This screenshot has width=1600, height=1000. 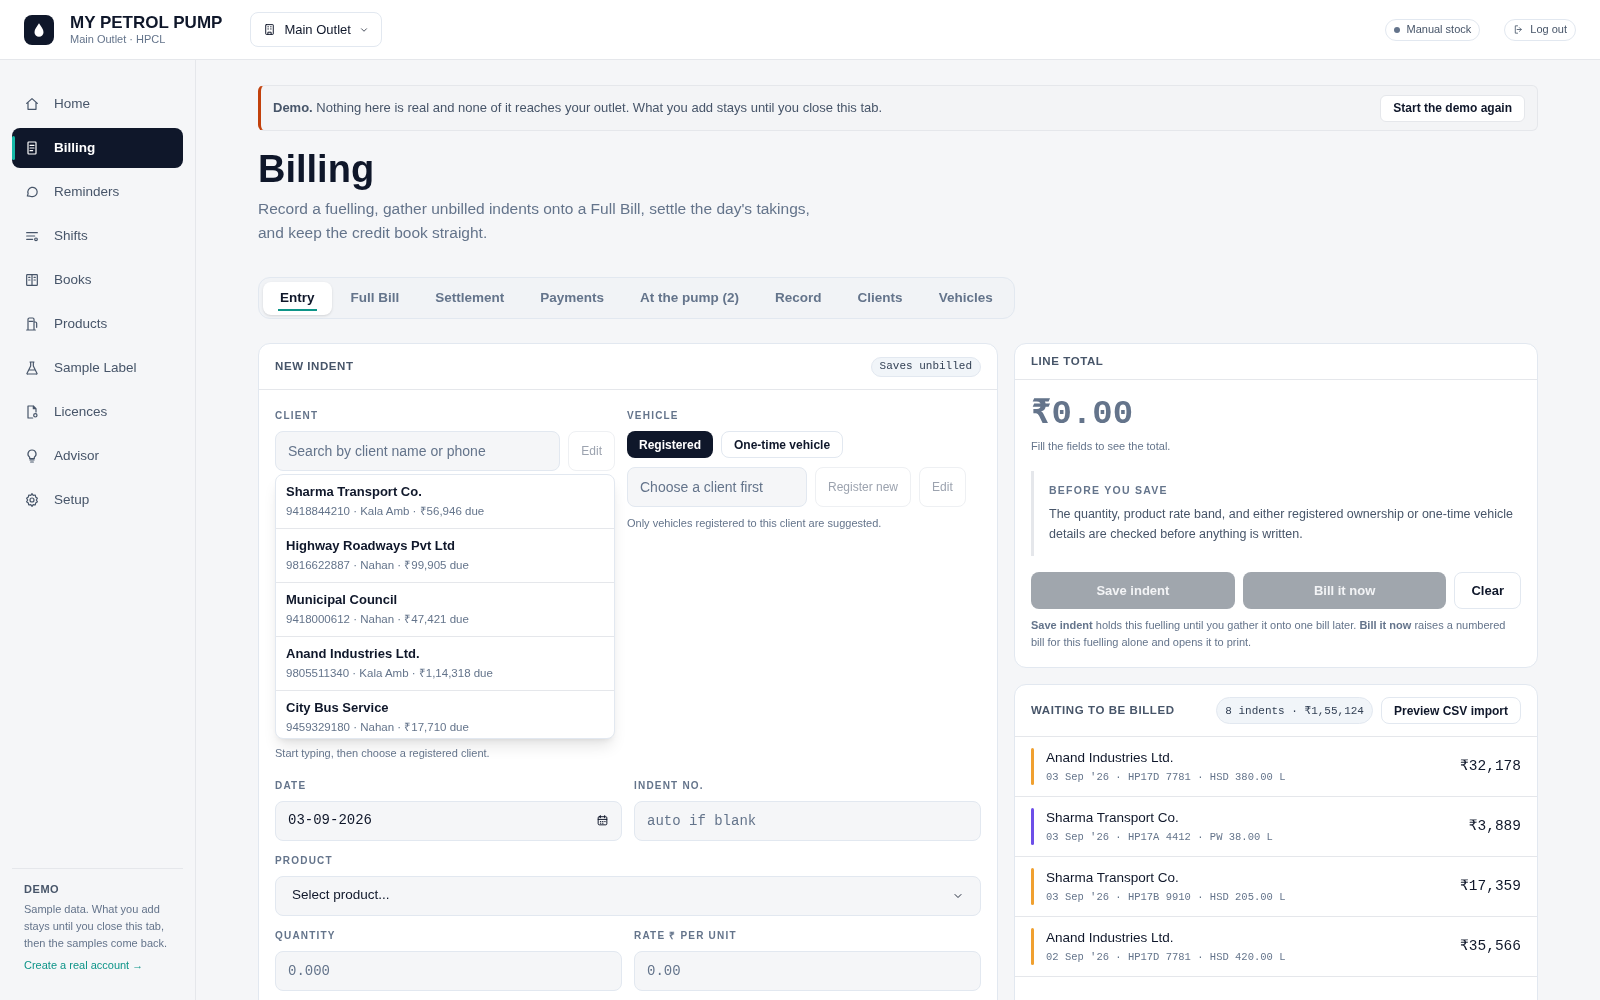 I want to click on input-field: Search by client name or phone, so click(x=418, y=451).